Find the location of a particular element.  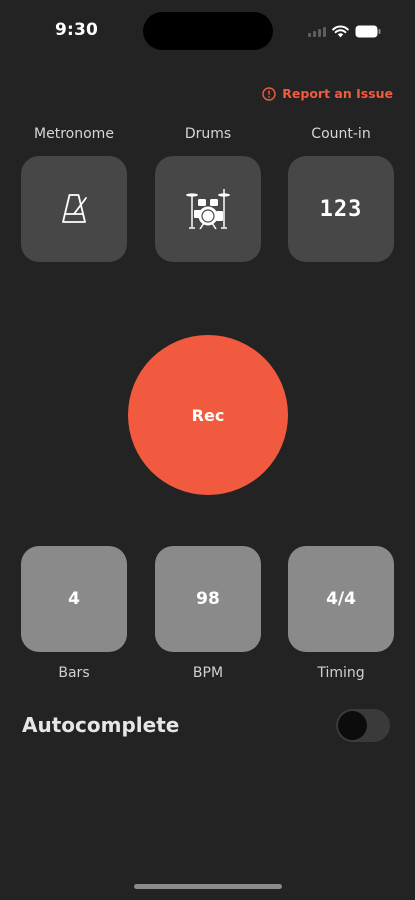

metronome-button is located at coordinates (74, 209).